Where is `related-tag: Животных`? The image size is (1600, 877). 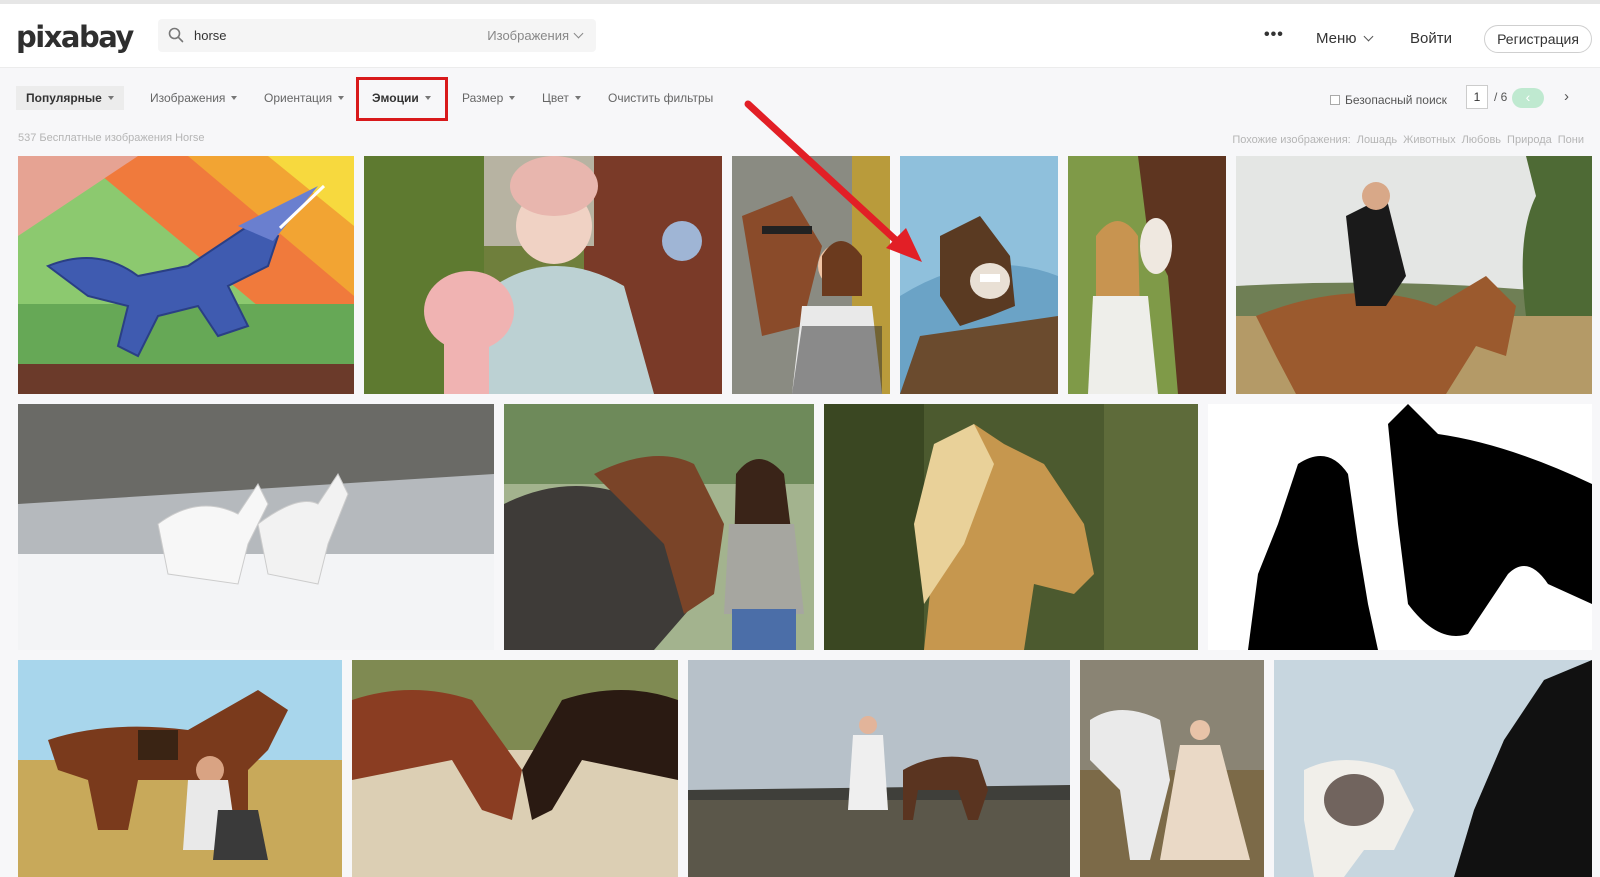
related-tag: Животных is located at coordinates (1429, 140).